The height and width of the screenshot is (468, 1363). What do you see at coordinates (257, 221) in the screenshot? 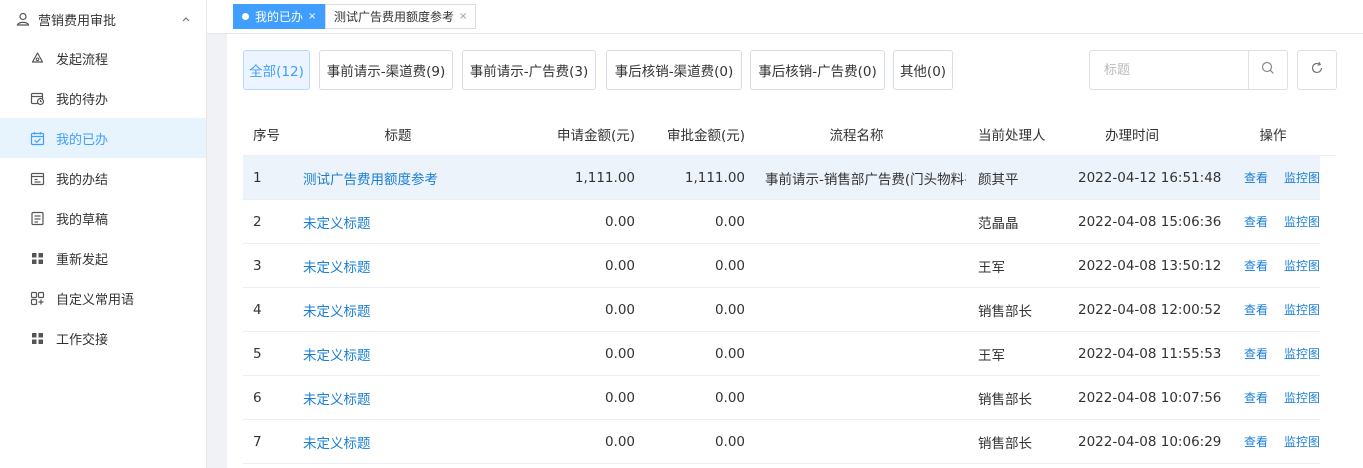
I see `cell-no: 2` at bounding box center [257, 221].